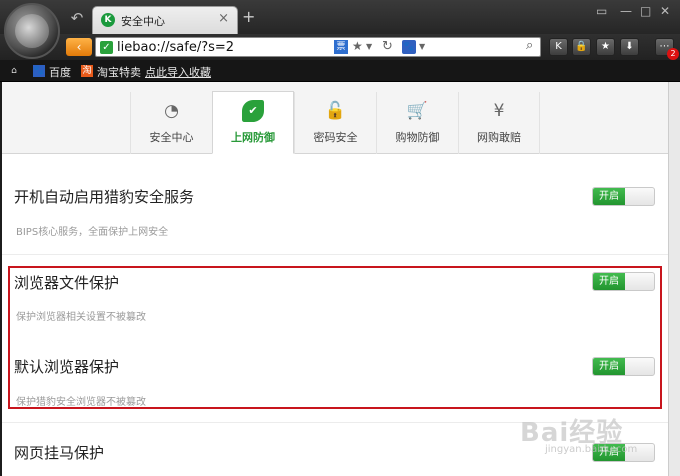 This screenshot has width=680, height=476. Describe the element at coordinates (422, 46) in the screenshot. I see `engine-dropdown-icon: ▼` at that location.